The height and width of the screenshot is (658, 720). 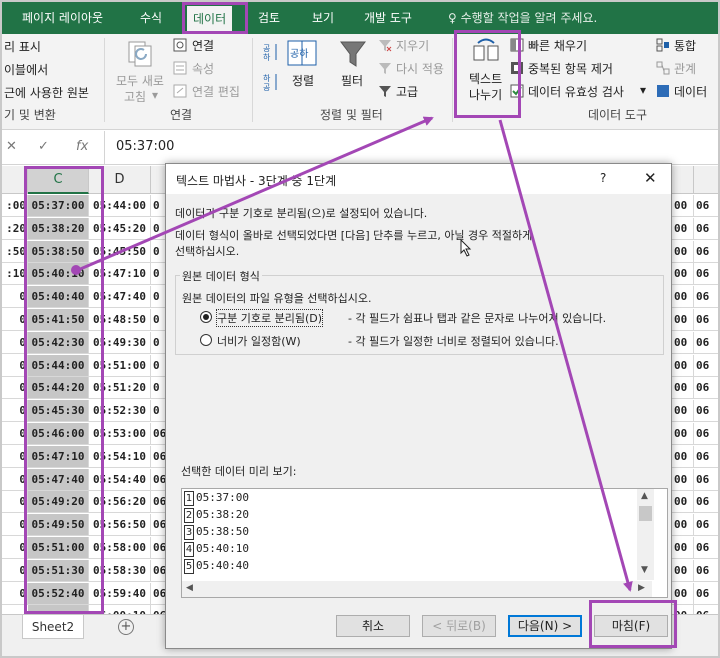 I want to click on arrow-origin-dot, so click(x=76, y=270).